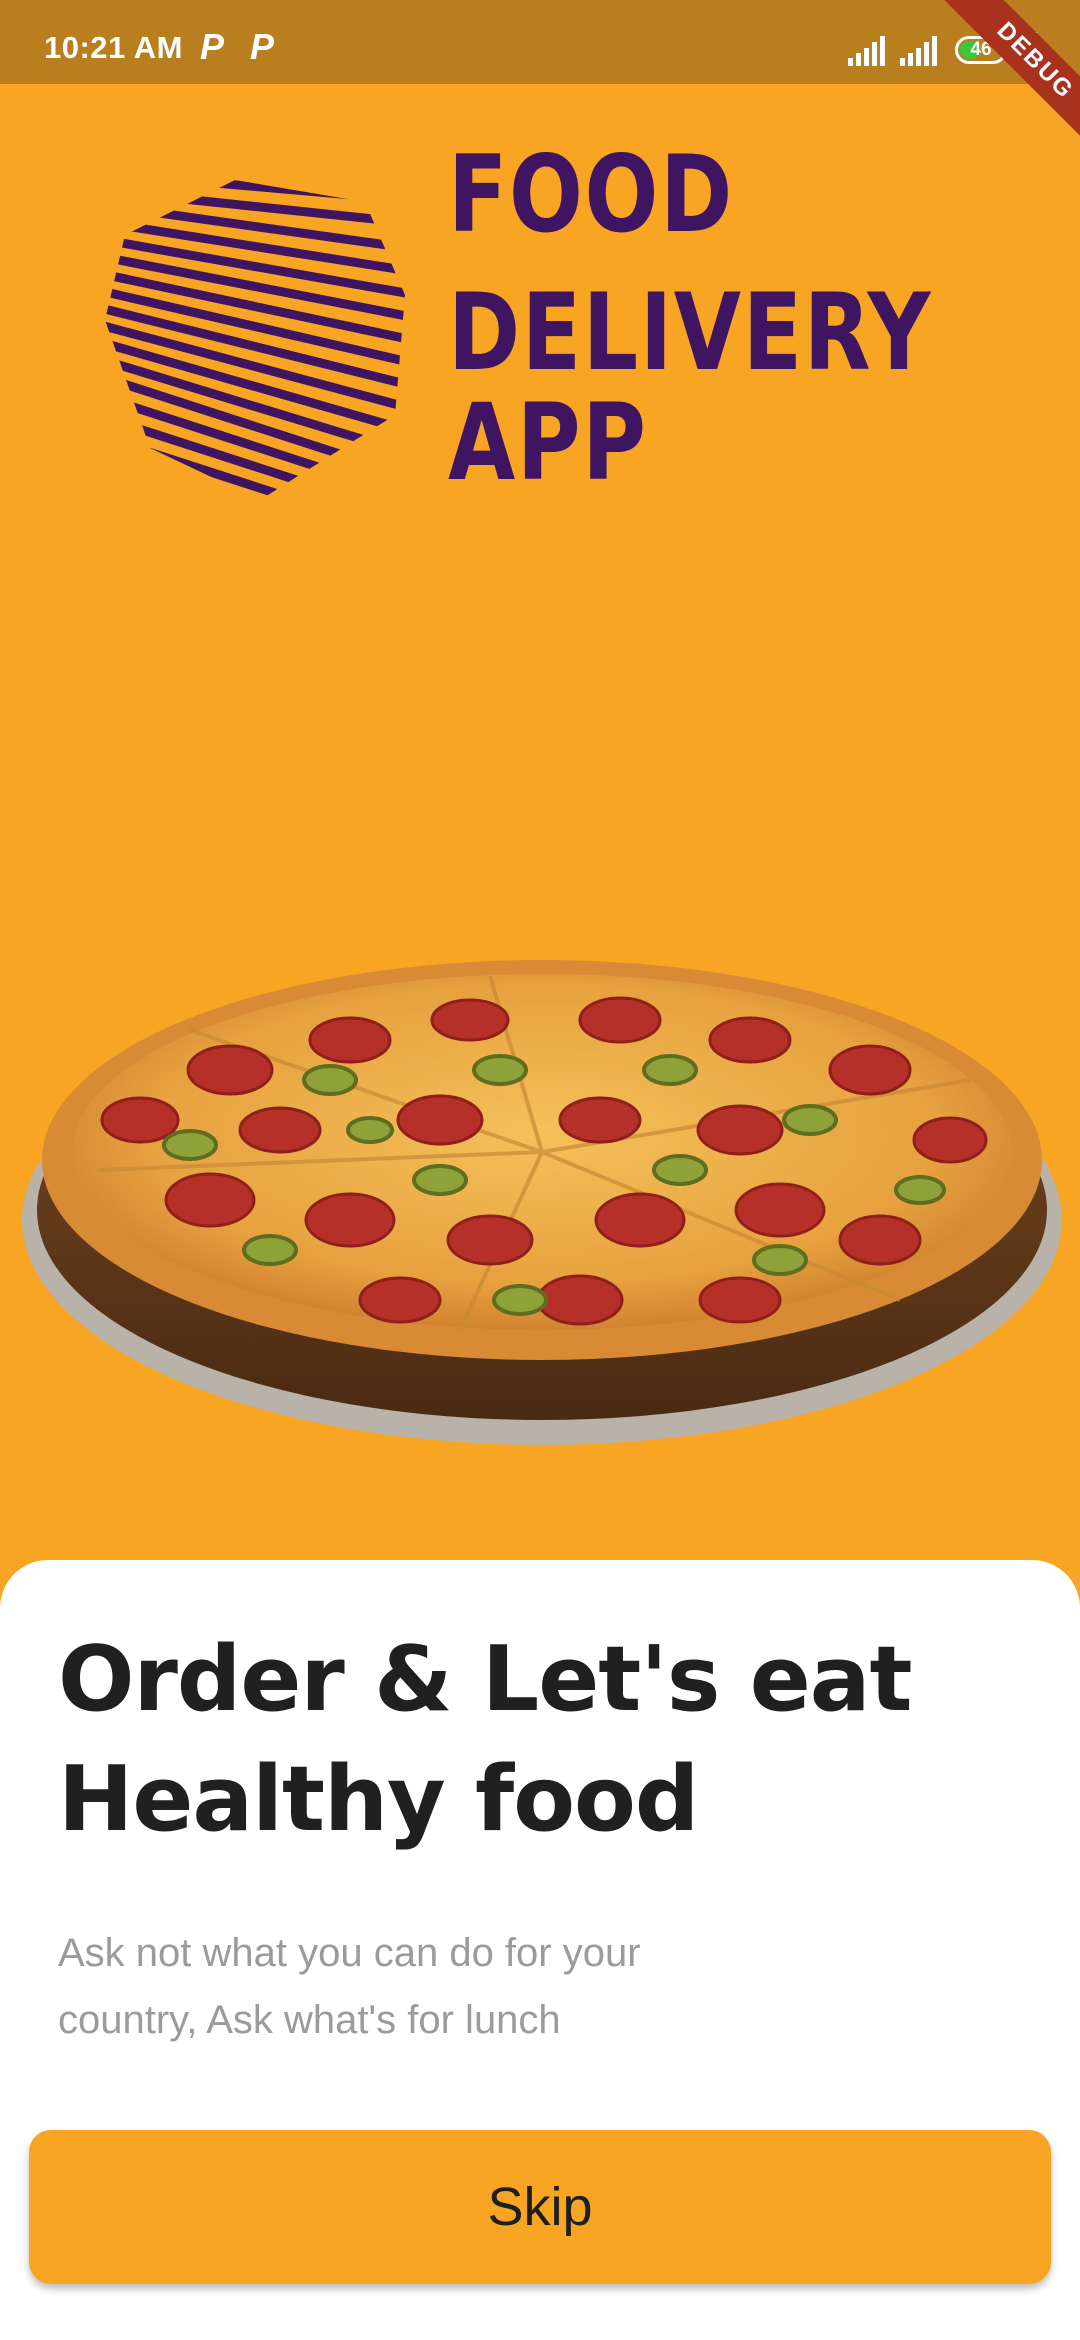 Image resolution: width=1080 pixels, height=2340 pixels. What do you see at coordinates (690, 332) in the screenshot?
I see `logo-line-delivery: DELIVERY` at bounding box center [690, 332].